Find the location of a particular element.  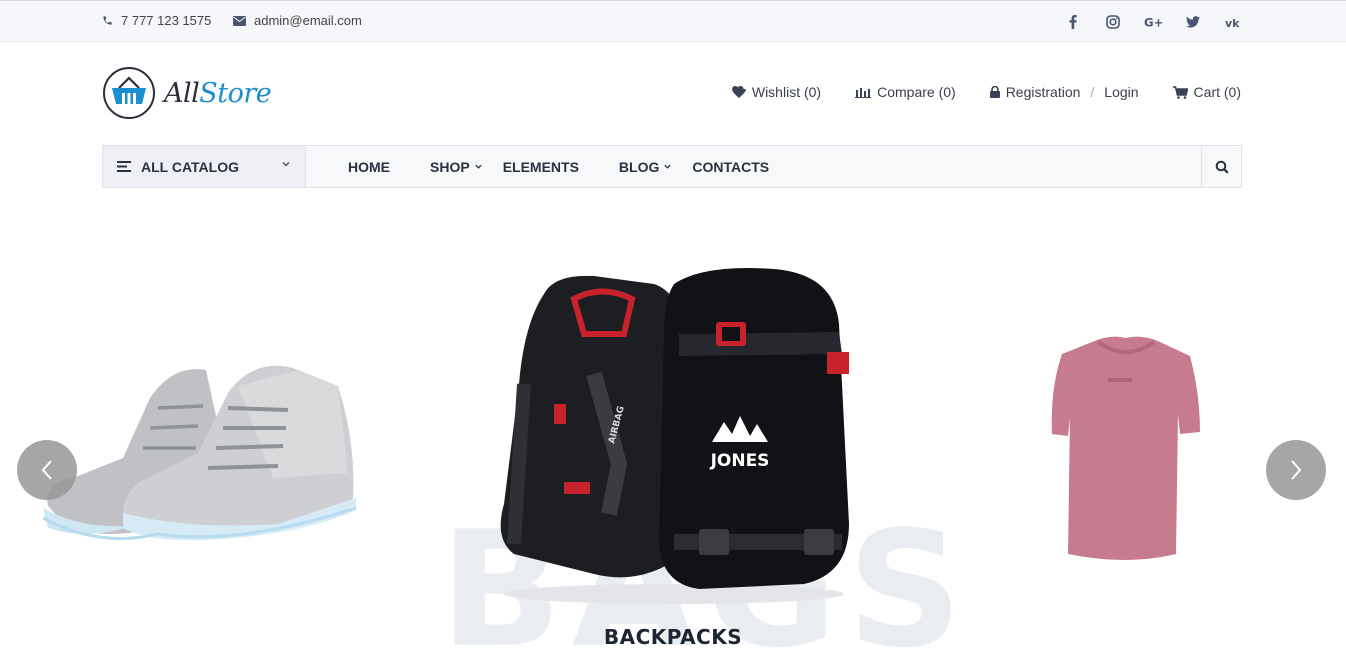

backpack-brand-text: JONES is located at coordinates (740, 461).